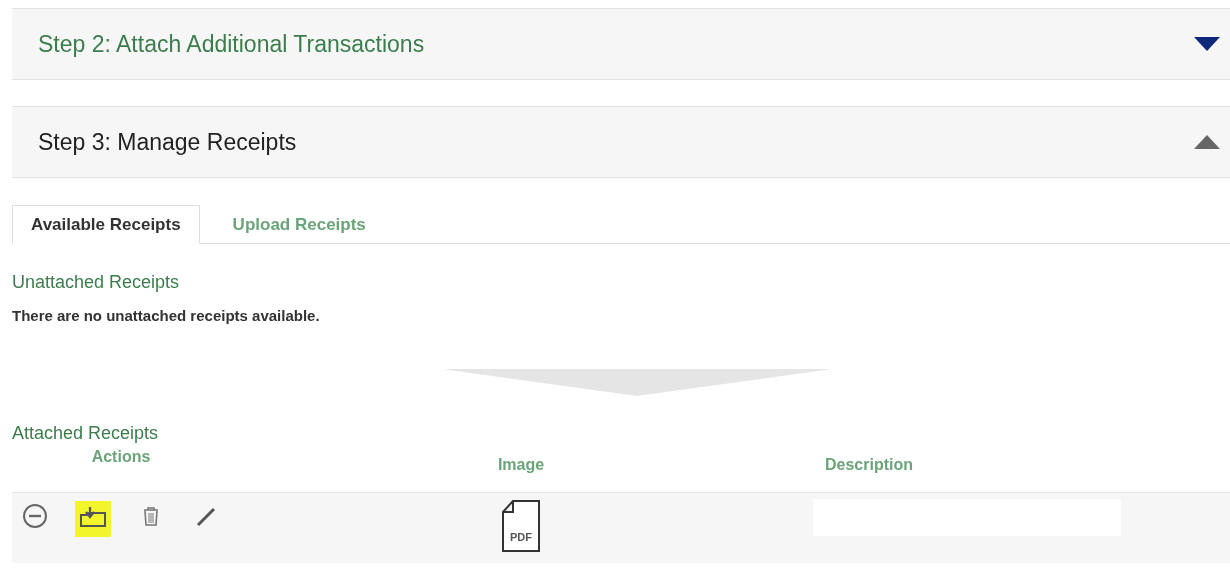 This screenshot has width=1230, height=584. Describe the element at coordinates (93, 519) in the screenshot. I see `folder-download-icon` at that location.